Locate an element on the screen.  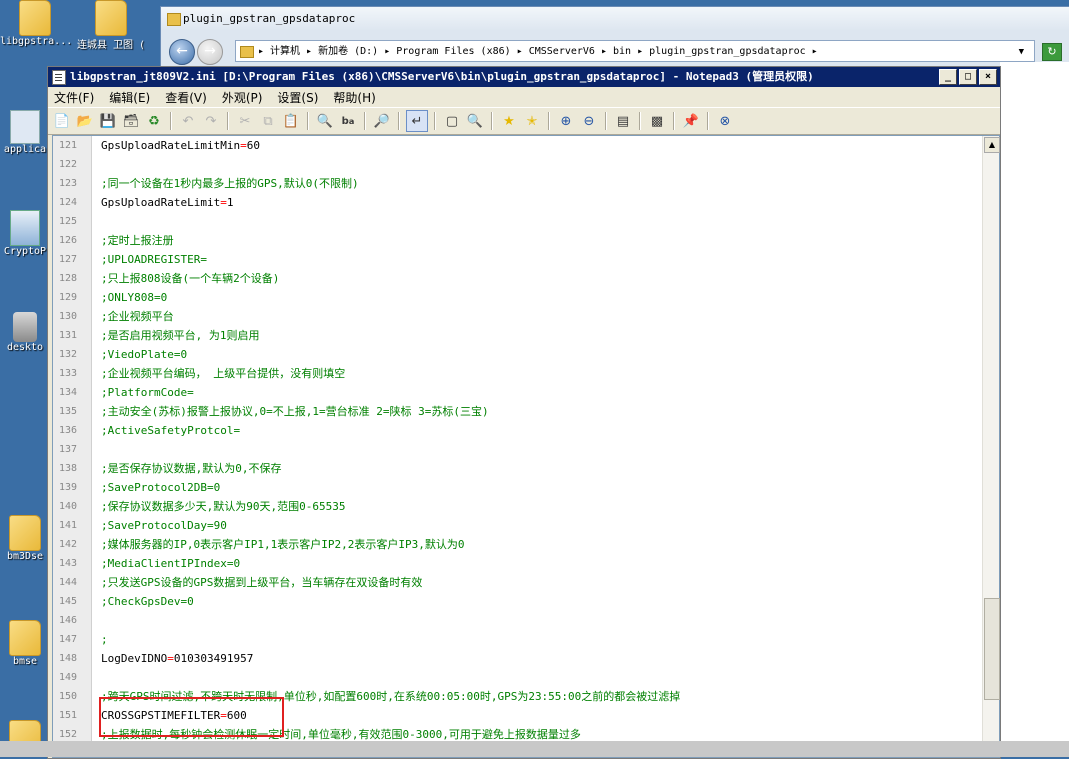
open-file-icon: 📂 is located at coordinates (85, 121).